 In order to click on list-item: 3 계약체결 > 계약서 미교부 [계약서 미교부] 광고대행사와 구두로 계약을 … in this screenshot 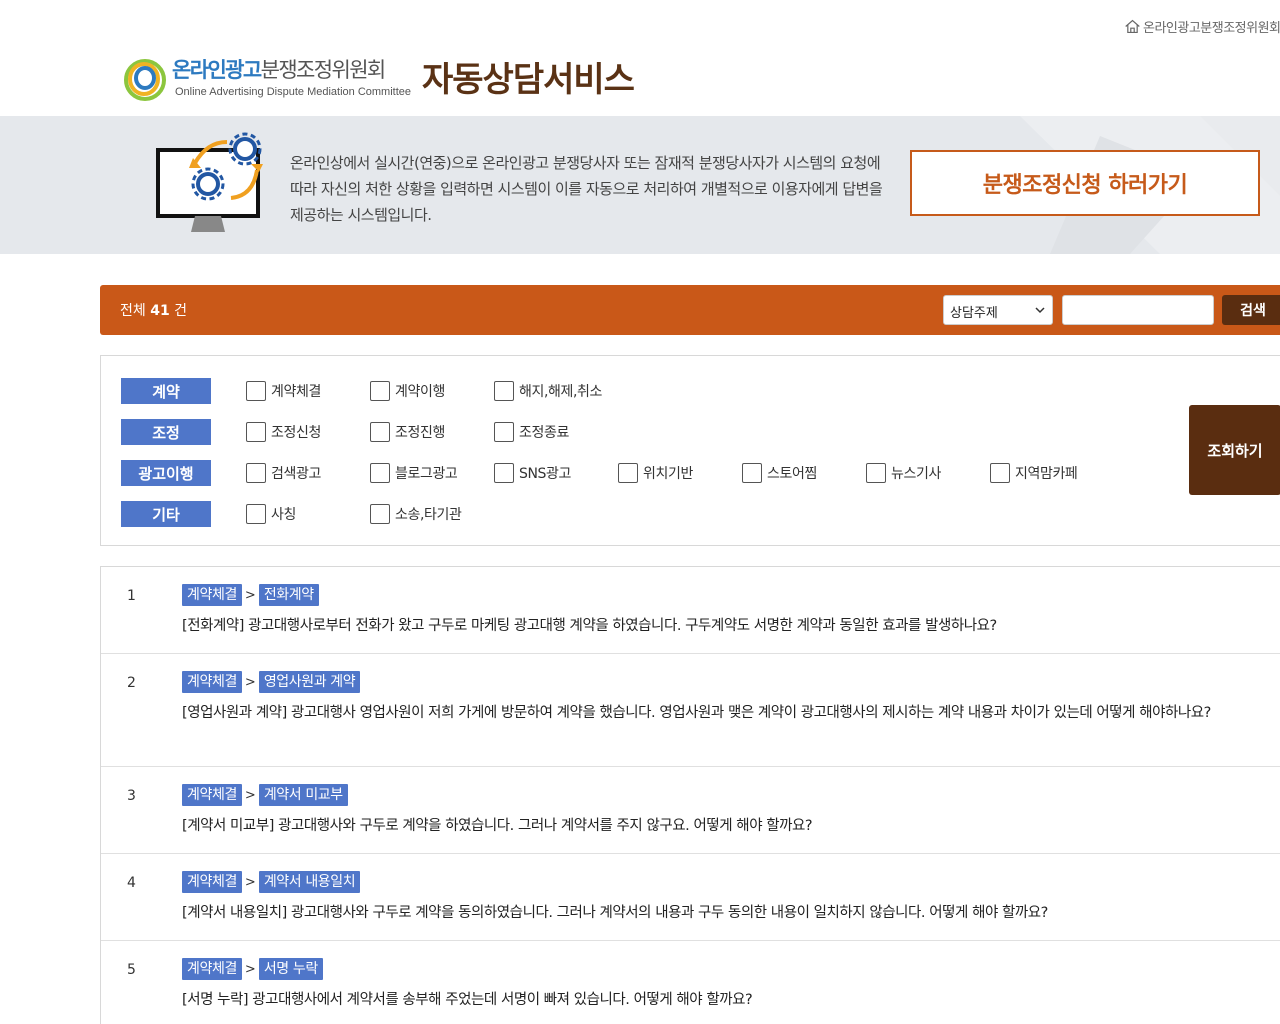, I will do `click(690, 810)`.